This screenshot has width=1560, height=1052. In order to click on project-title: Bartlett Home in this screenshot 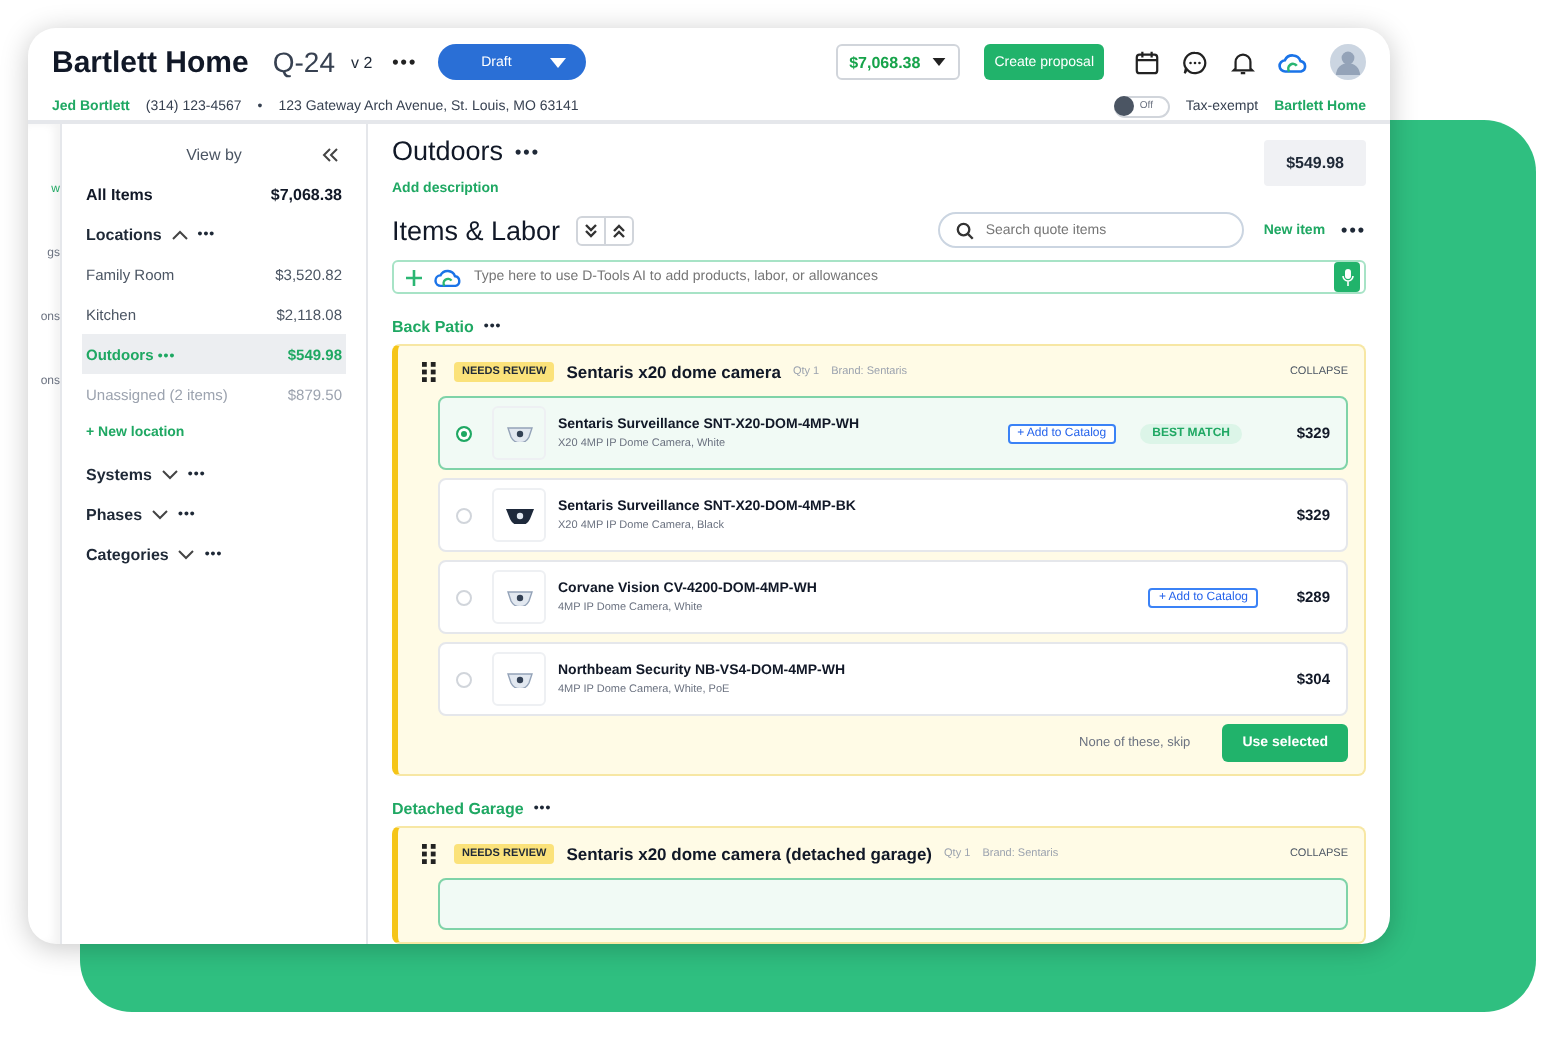, I will do `click(150, 62)`.